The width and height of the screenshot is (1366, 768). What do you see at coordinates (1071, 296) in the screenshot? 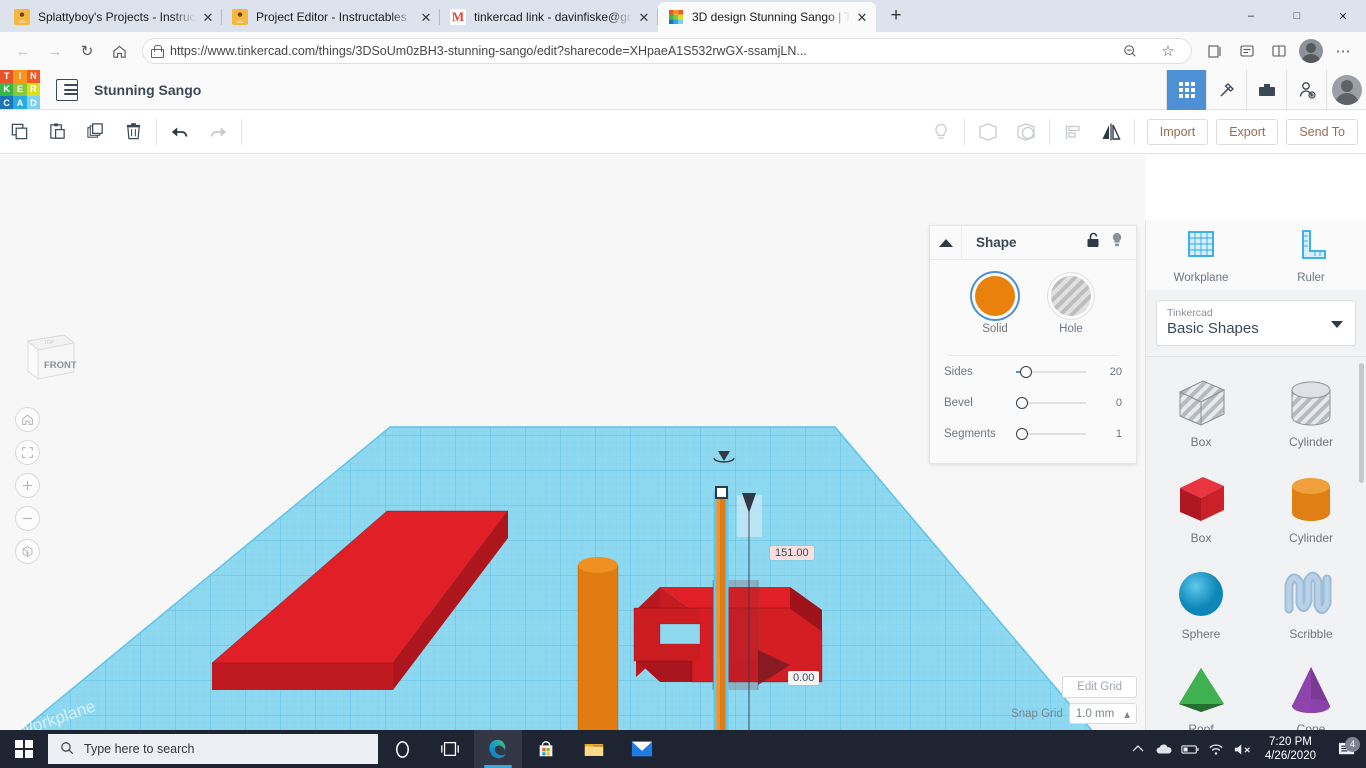
I see `hole-swatch` at bounding box center [1071, 296].